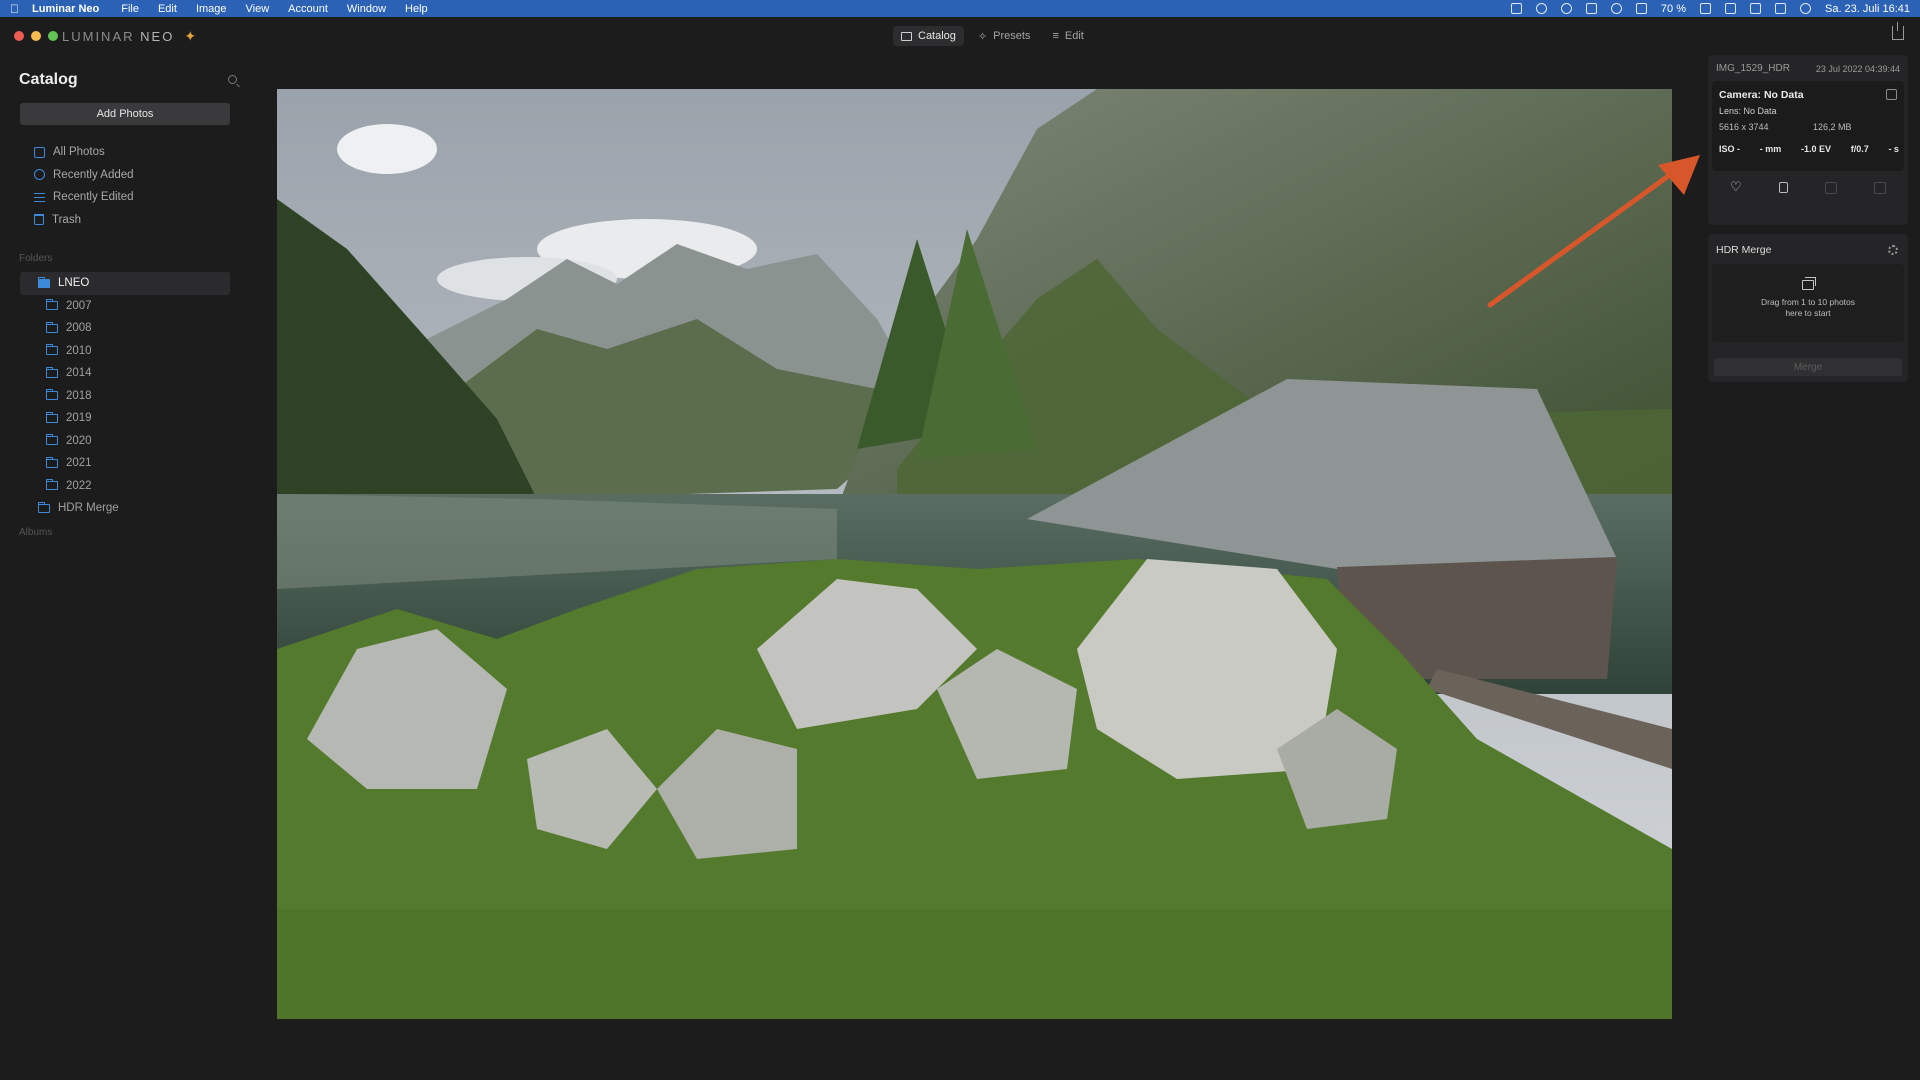 This screenshot has height=1080, width=1920. Describe the element at coordinates (79, 440) in the screenshot. I see `folder-label: 2020` at that location.